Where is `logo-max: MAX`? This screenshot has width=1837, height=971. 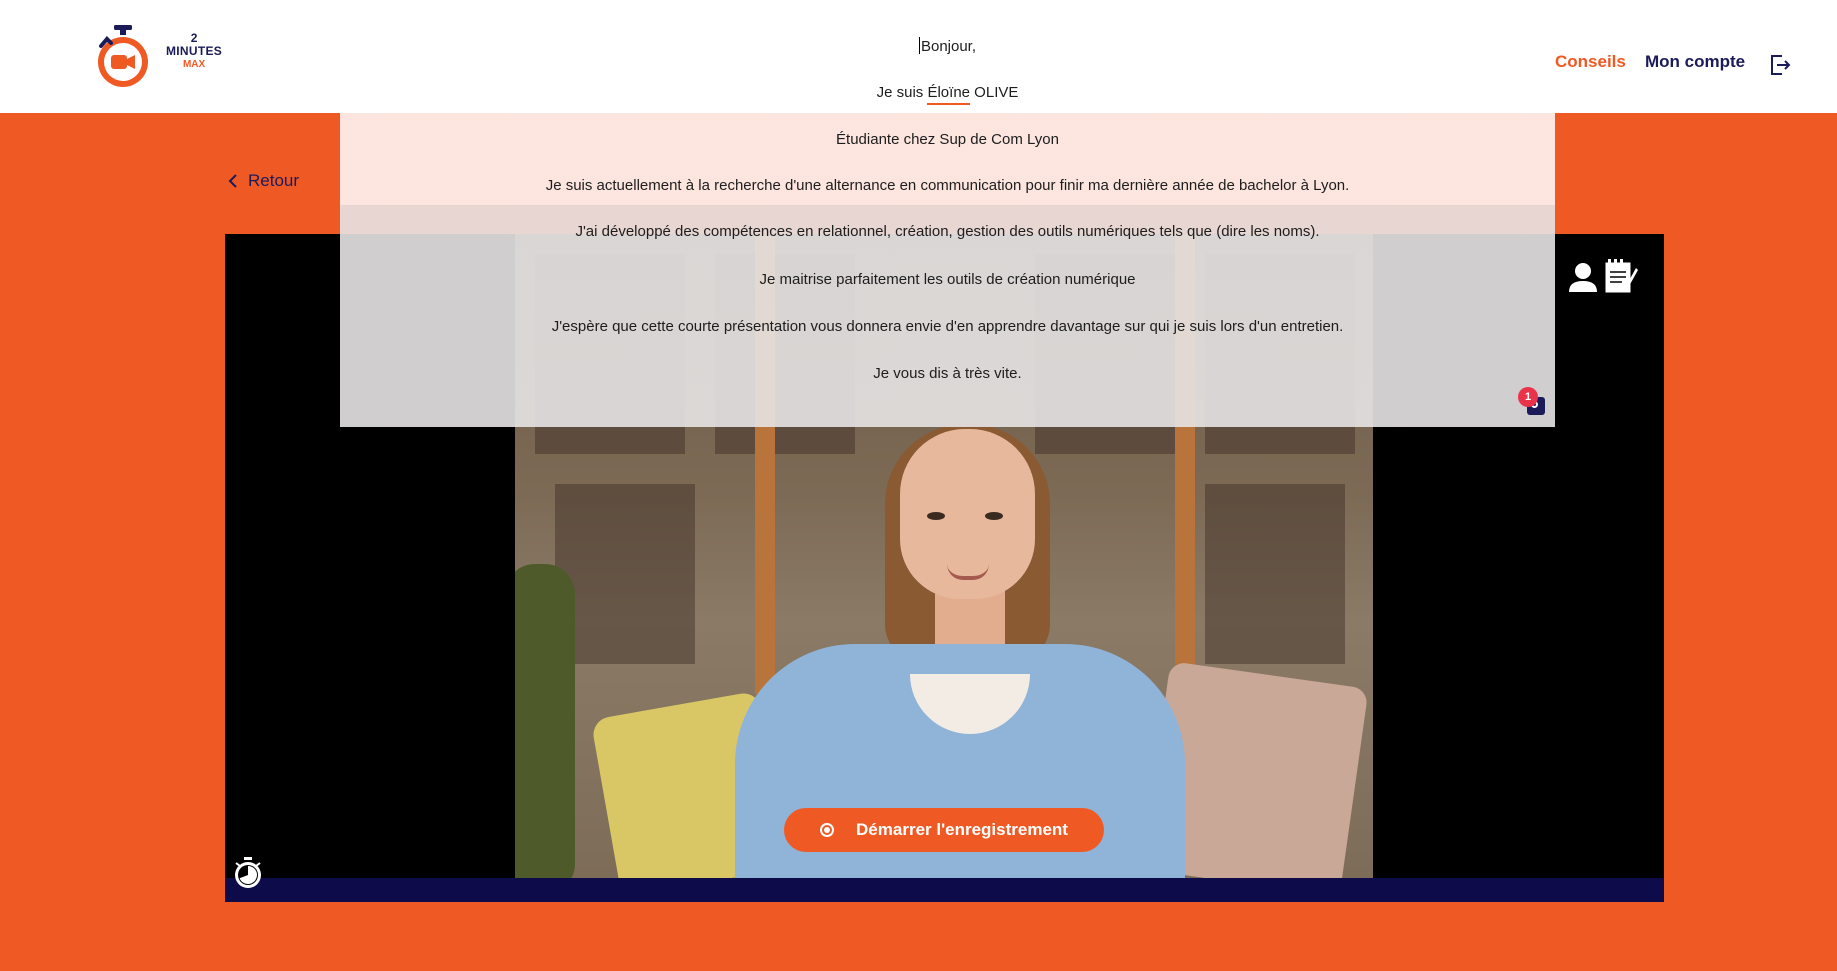
logo-max: MAX is located at coordinates (194, 64).